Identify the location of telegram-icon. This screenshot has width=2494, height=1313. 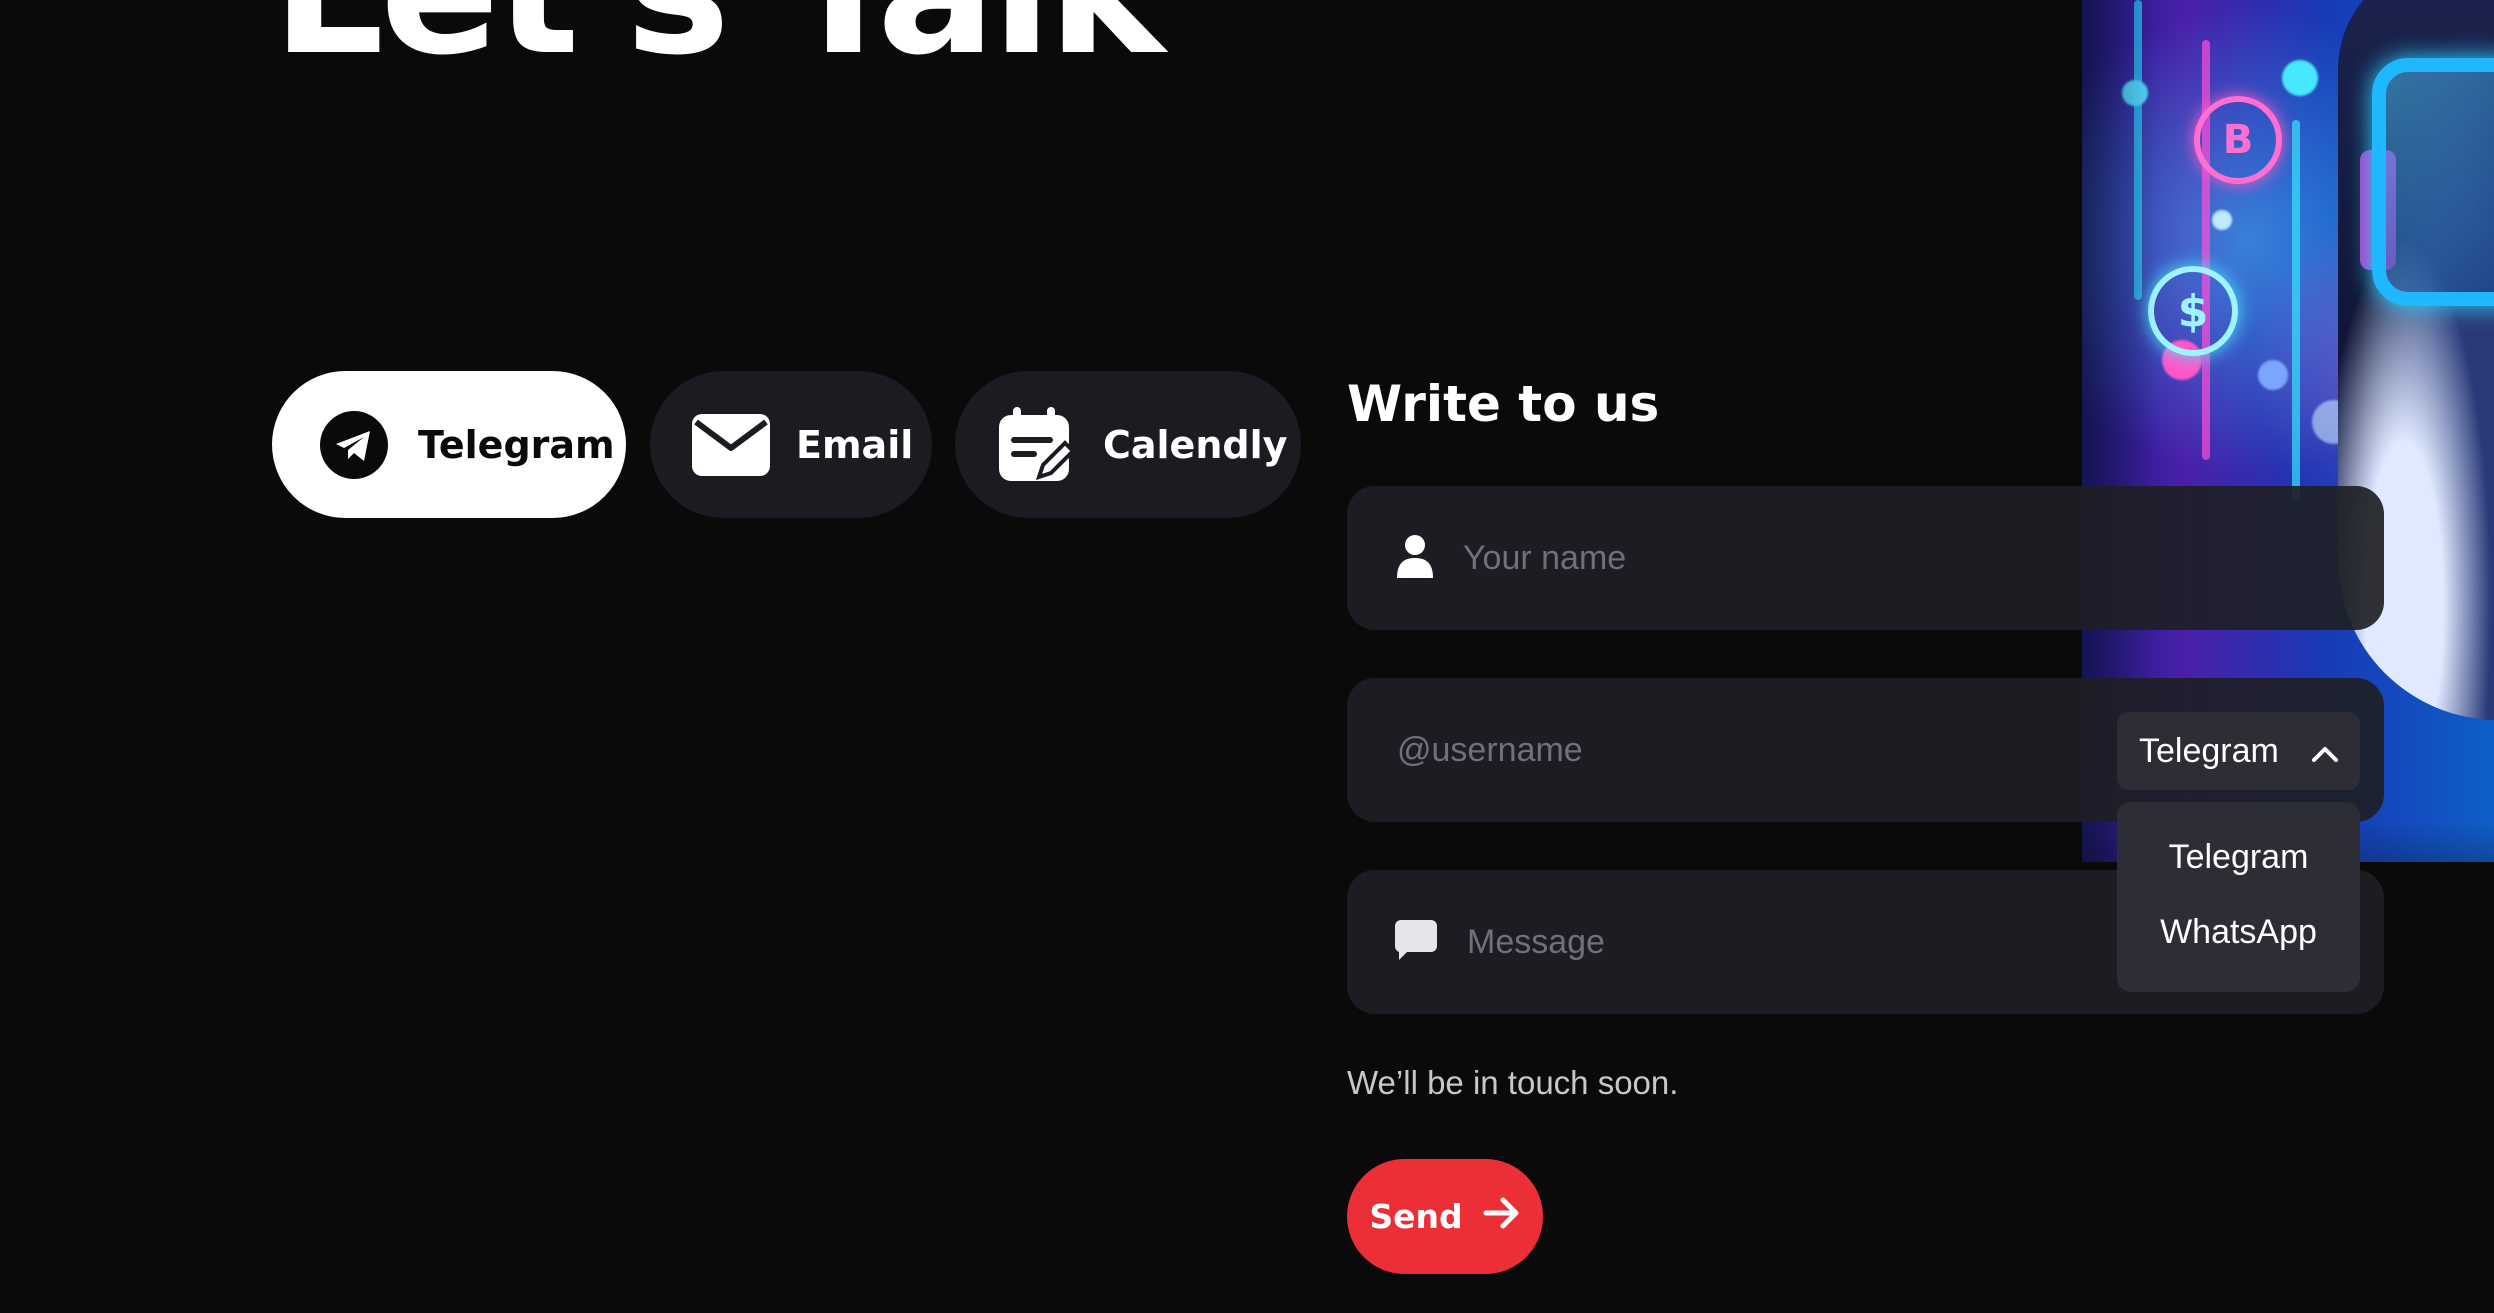
(354, 444).